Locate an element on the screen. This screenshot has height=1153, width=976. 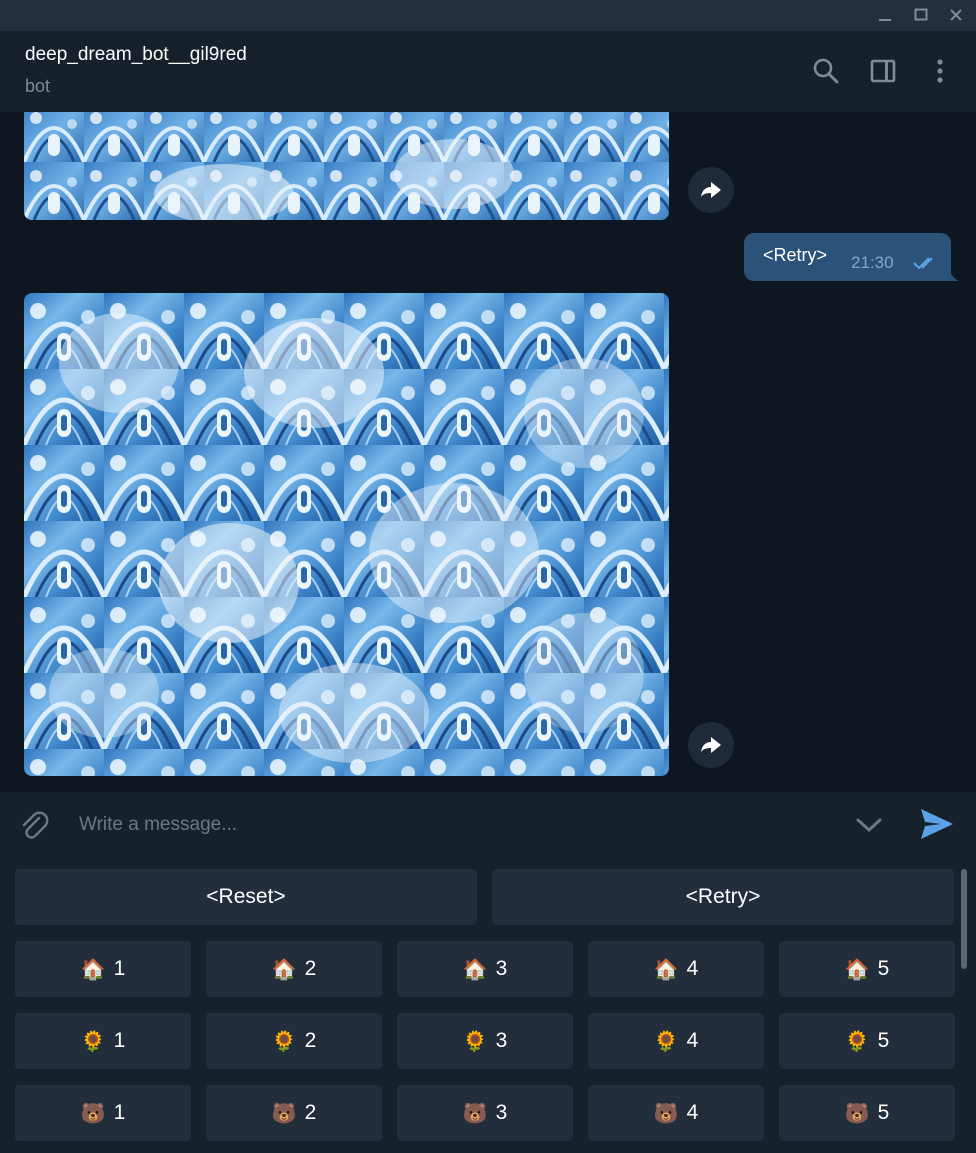
photo-message is located at coordinates (346, 166).